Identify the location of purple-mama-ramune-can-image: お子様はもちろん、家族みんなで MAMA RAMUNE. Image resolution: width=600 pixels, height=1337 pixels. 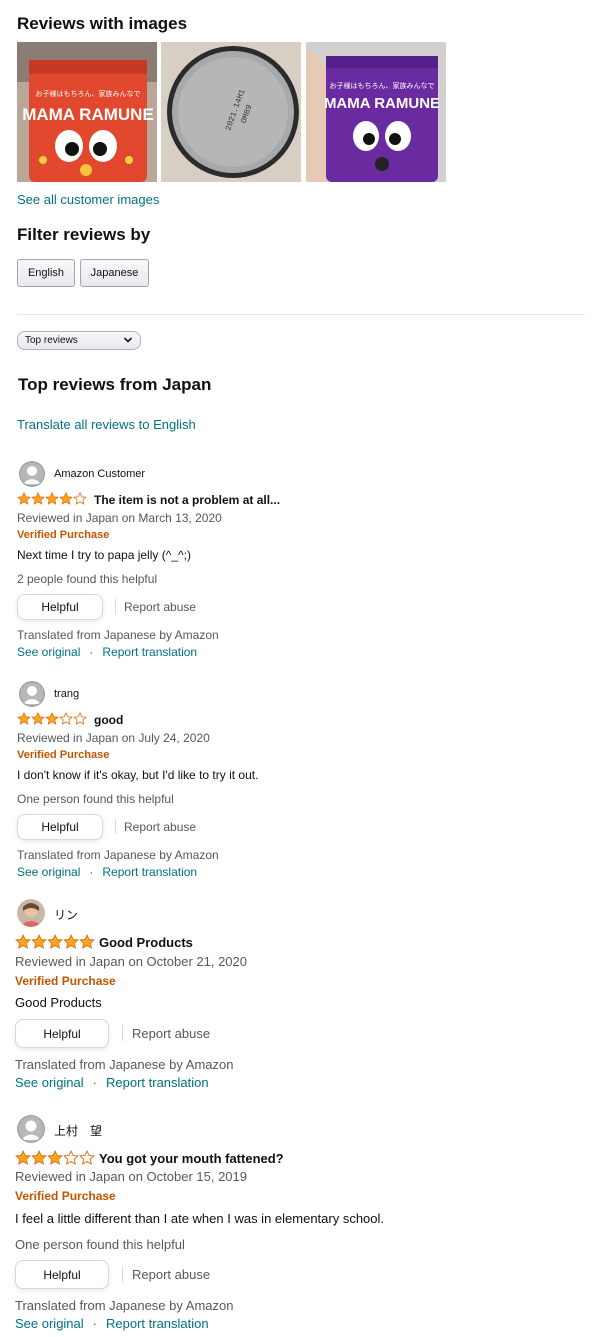
(376, 112).